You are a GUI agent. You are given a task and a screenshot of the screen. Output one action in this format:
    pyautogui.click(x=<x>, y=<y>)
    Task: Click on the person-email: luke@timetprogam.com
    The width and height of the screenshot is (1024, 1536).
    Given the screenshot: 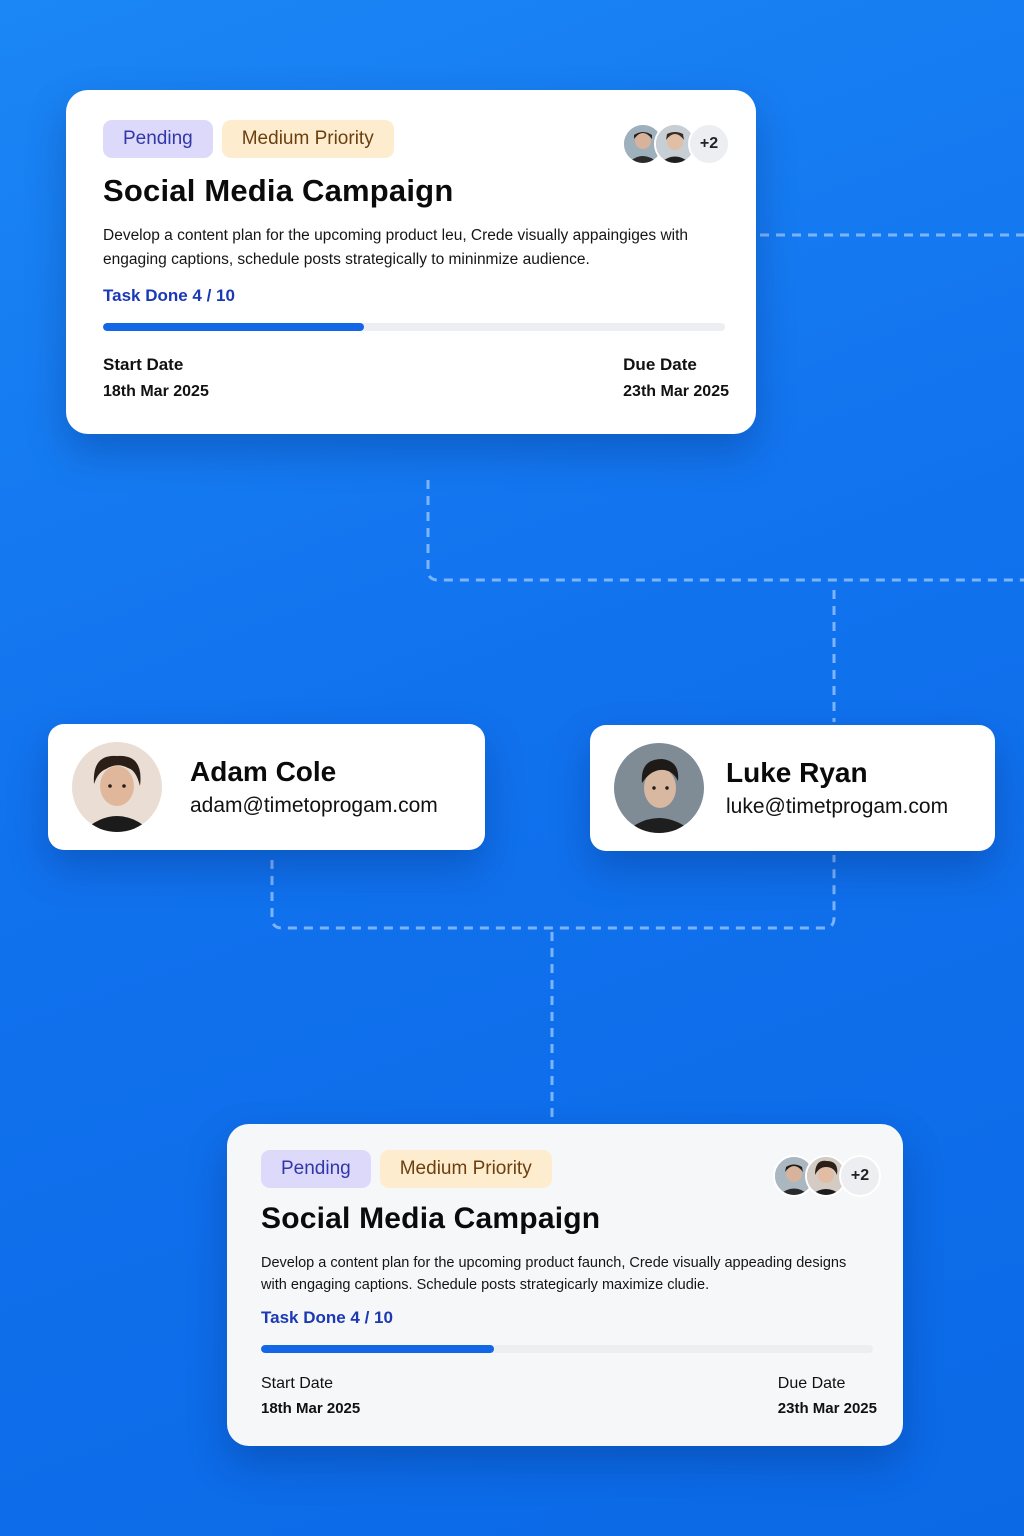 What is the action you would take?
    pyautogui.click(x=837, y=807)
    